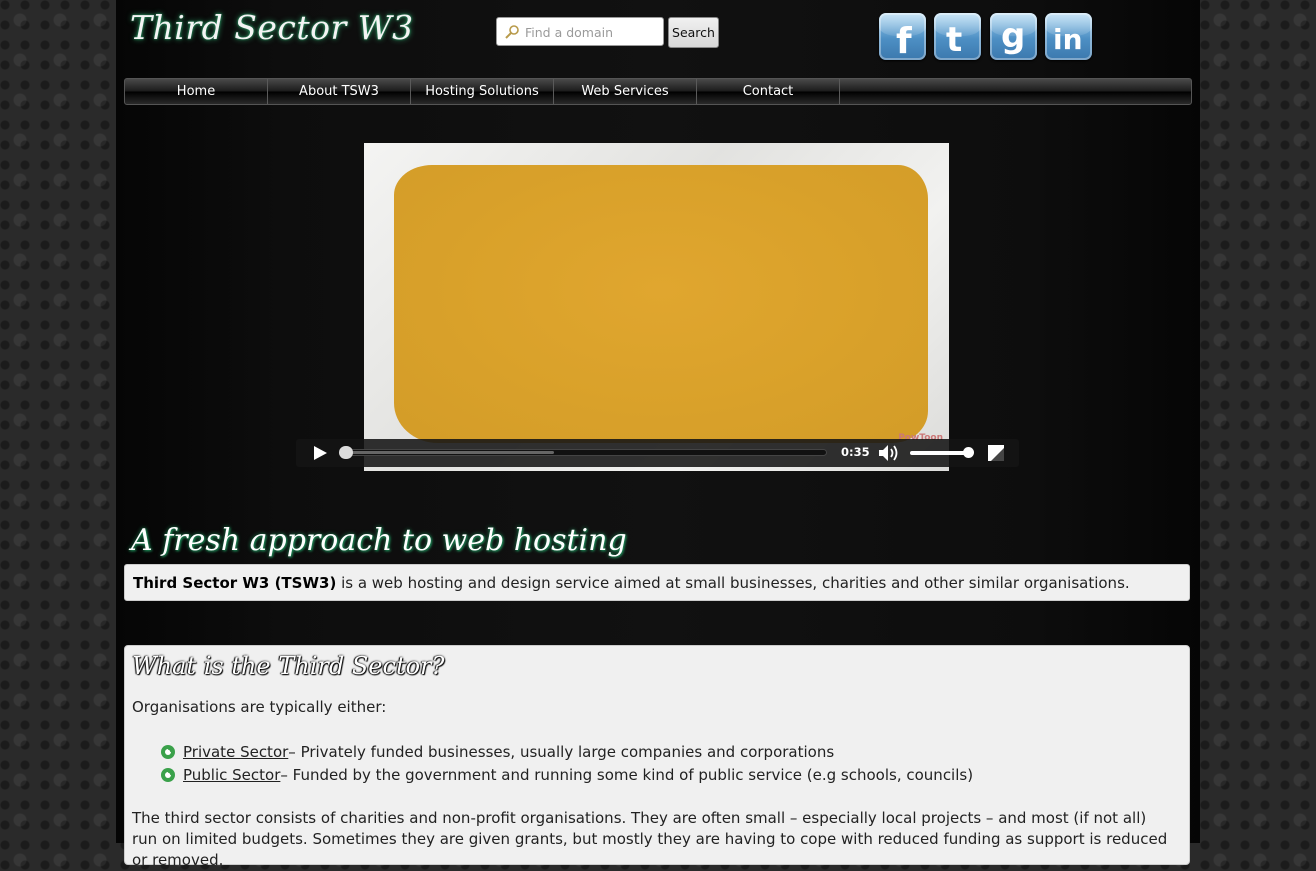 The width and height of the screenshot is (1316, 871). What do you see at coordinates (855, 452) in the screenshot?
I see `video-time: 0:35` at bounding box center [855, 452].